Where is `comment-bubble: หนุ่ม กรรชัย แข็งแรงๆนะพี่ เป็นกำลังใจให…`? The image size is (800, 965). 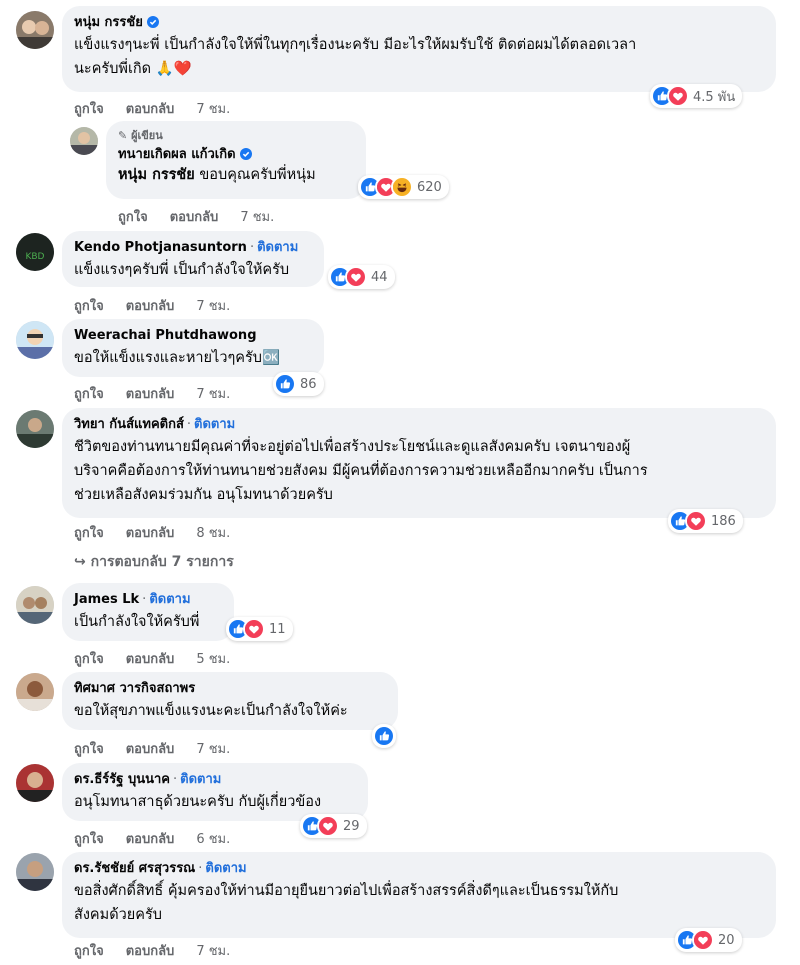
comment-bubble: หนุ่ม กรรชัย แข็งแรงๆนะพี่ เป็นกำลังใจให… is located at coordinates (419, 49).